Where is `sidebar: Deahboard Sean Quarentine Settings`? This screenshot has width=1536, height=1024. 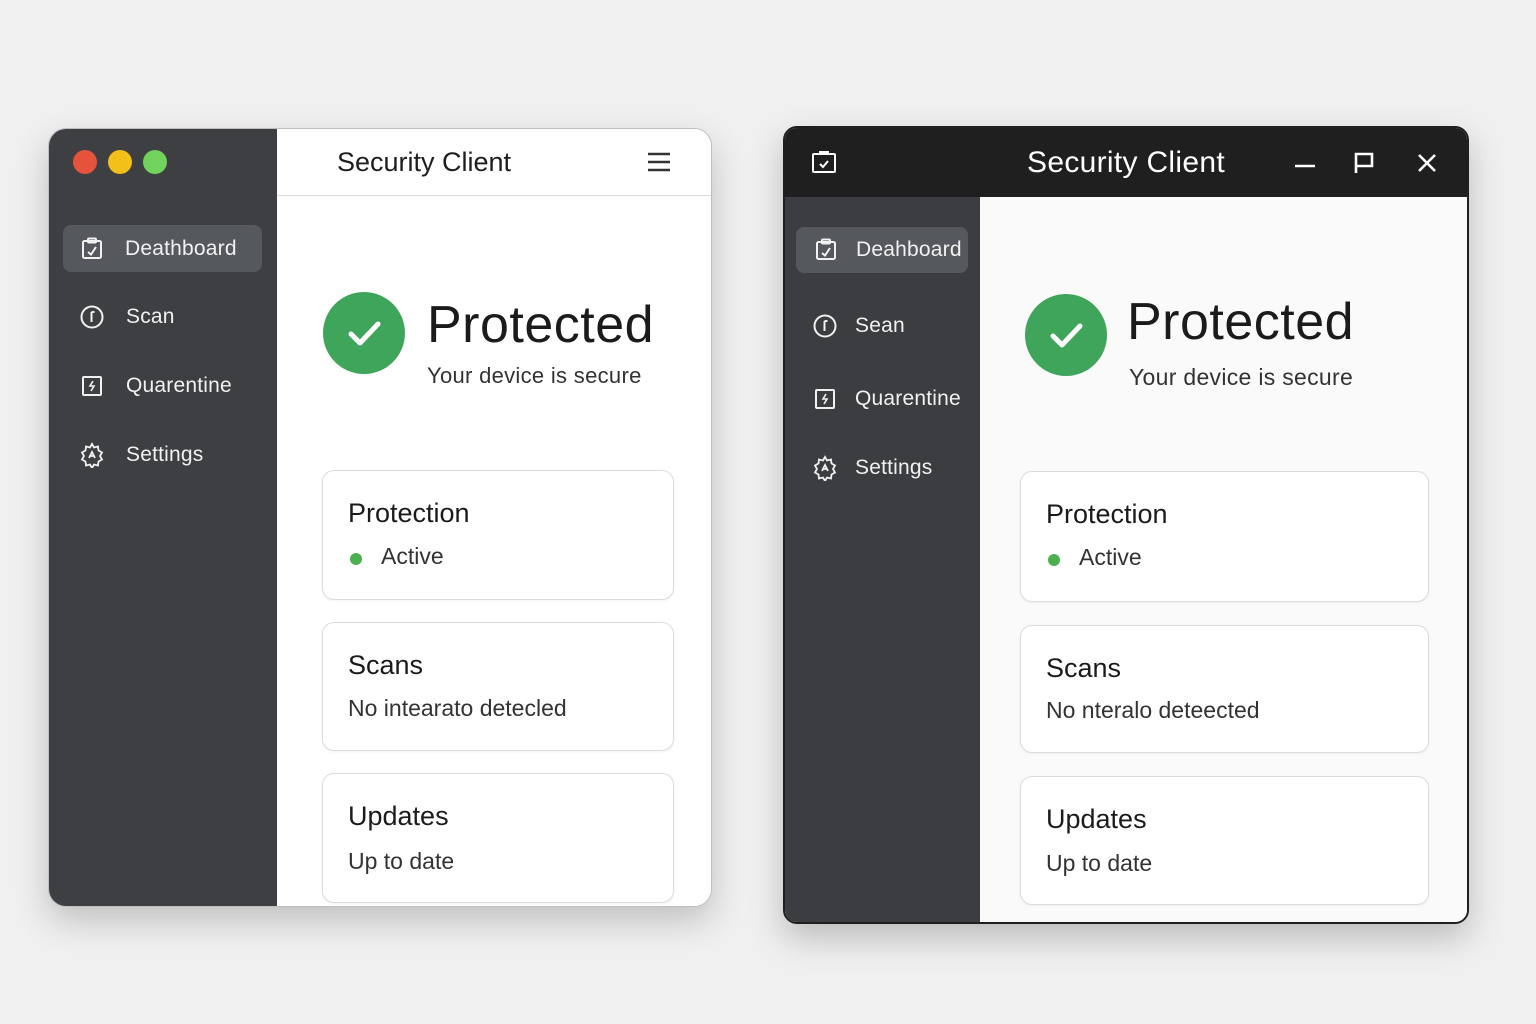 sidebar: Deahboard Sean Quarentine Settings is located at coordinates (882, 559).